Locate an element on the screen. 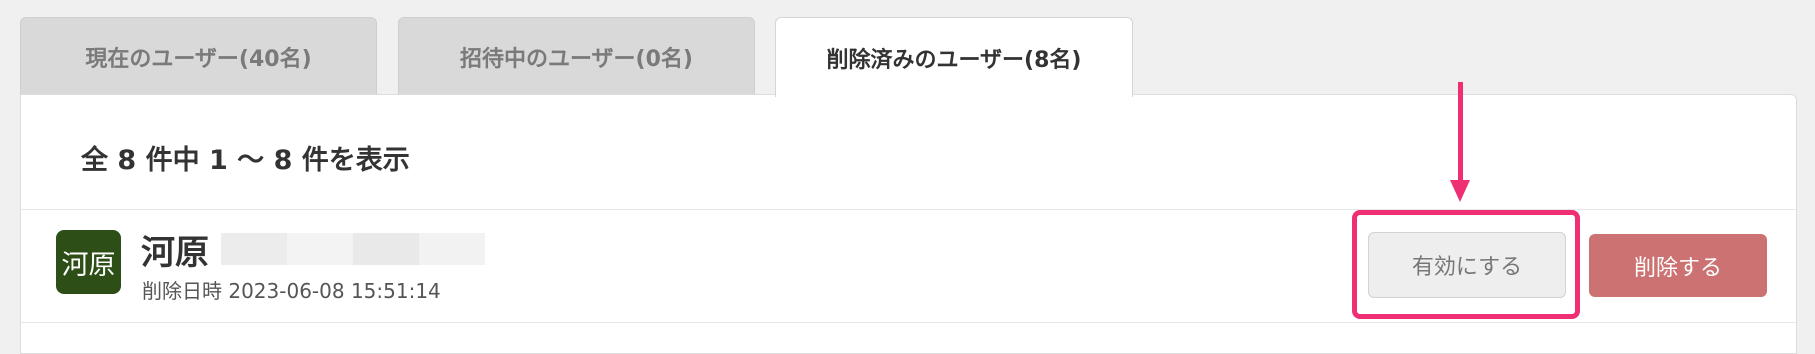 The height and width of the screenshot is (354, 1815). annotation-highlight-box is located at coordinates (1466, 264).